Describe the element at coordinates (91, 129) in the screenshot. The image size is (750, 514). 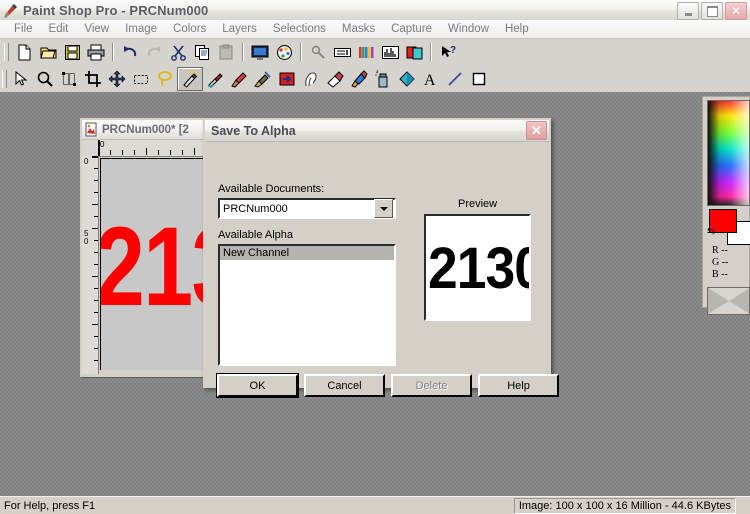
I see `image-document-icon` at that location.